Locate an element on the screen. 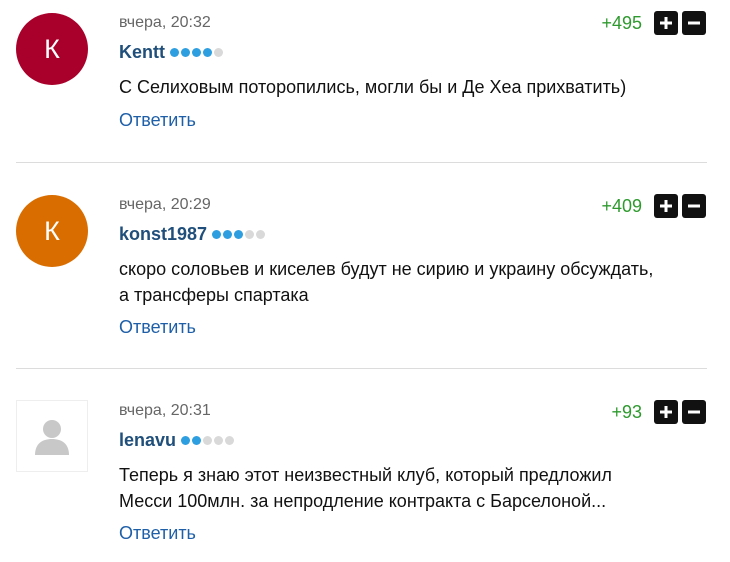  user-line: Kentt is located at coordinates (172, 52).